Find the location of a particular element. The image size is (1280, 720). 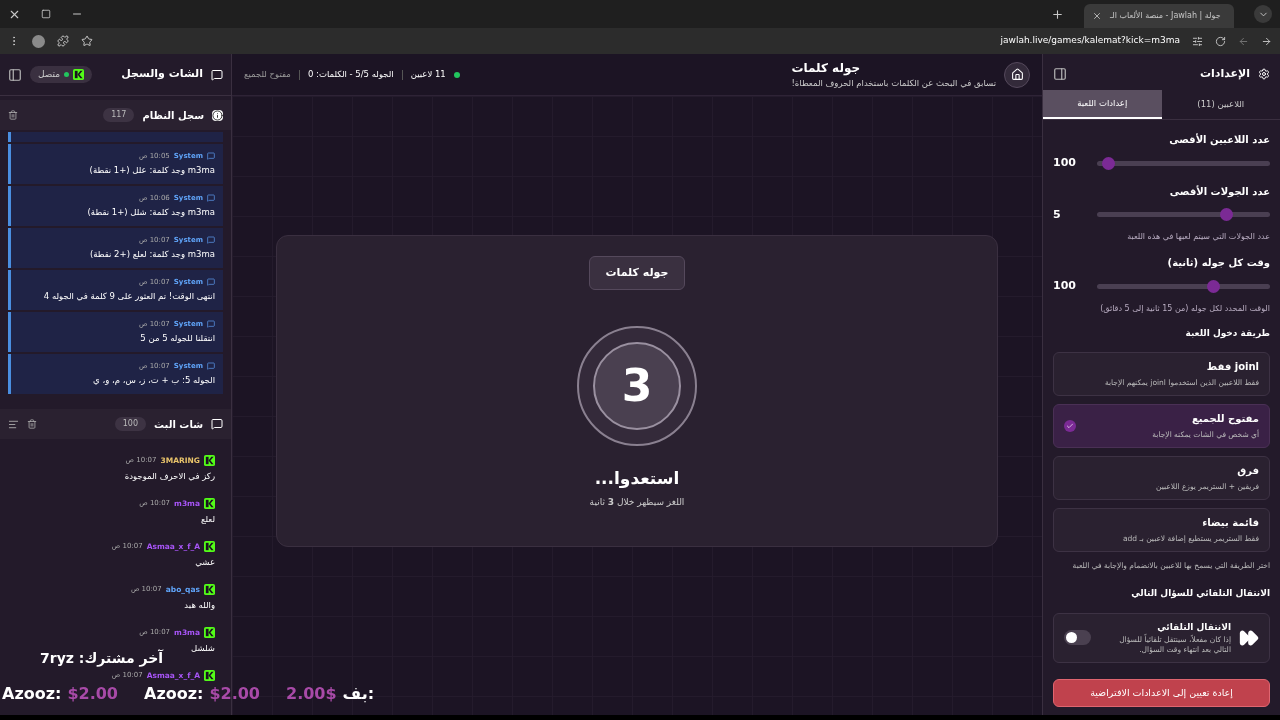

panel-title: الشات والسجل is located at coordinates (162, 74).